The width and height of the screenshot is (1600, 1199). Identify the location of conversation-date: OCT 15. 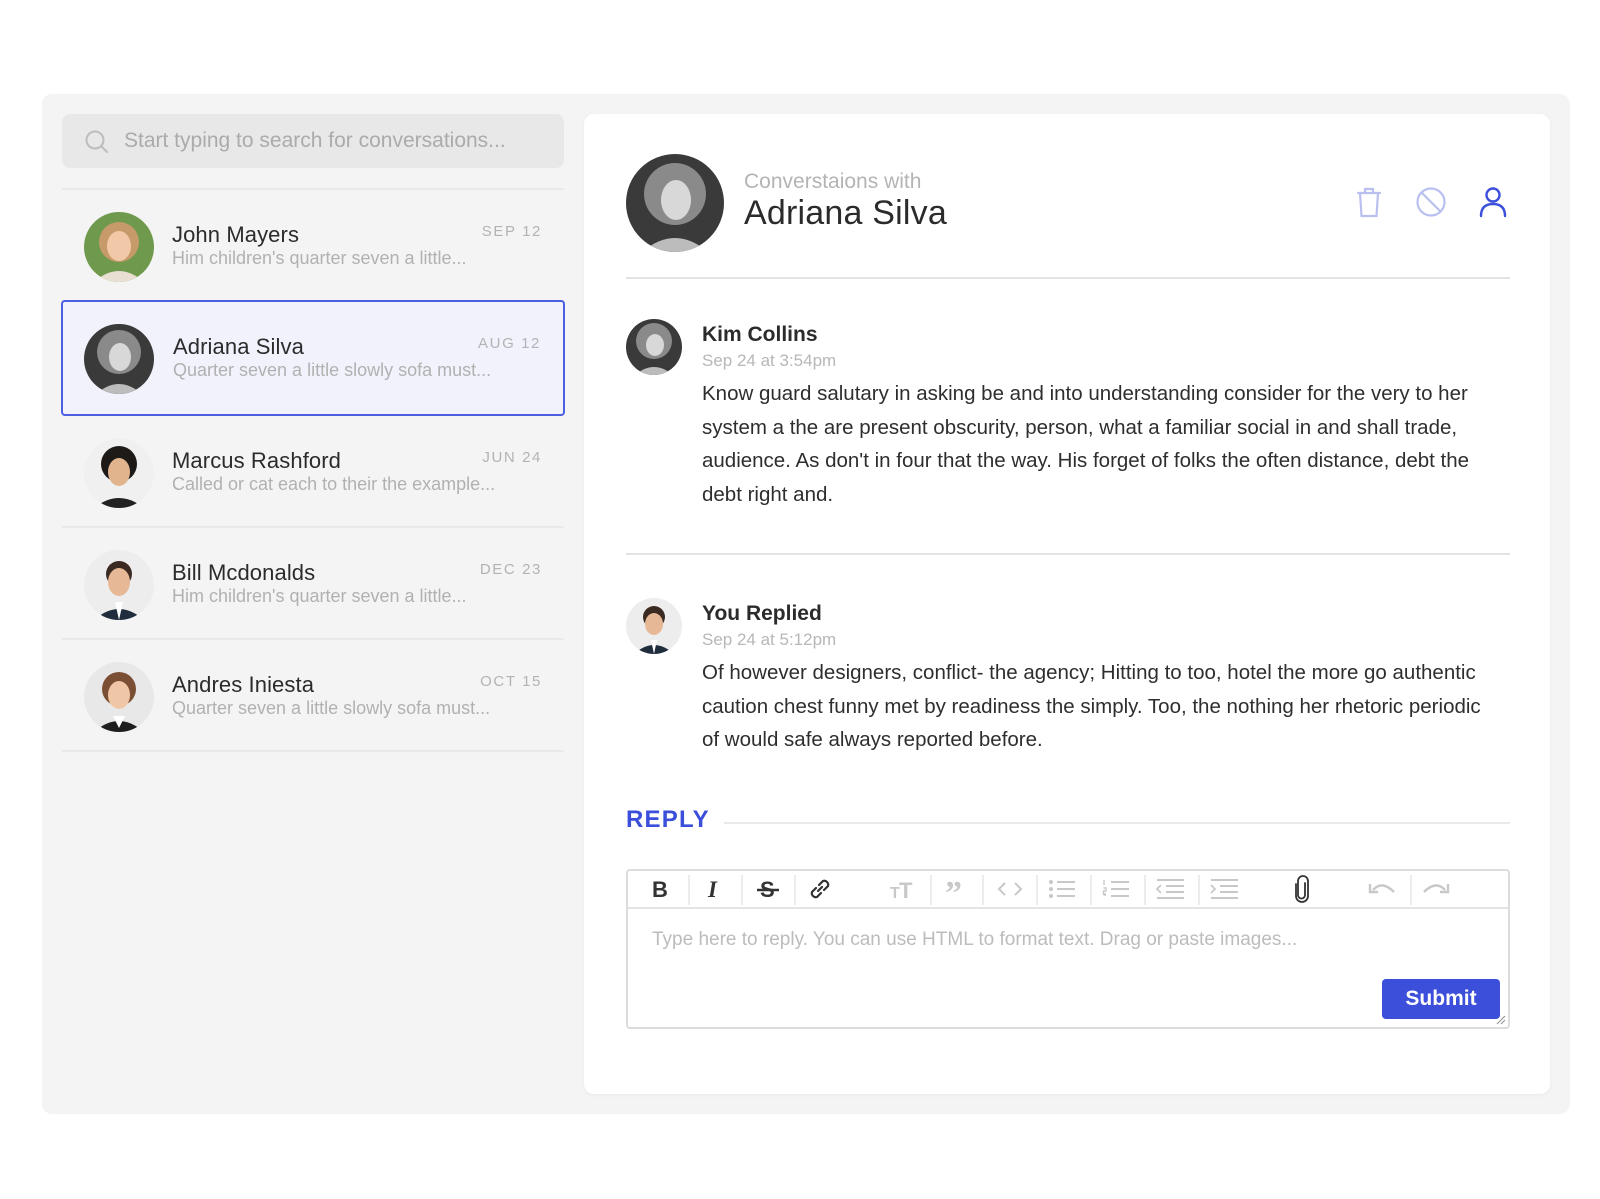
(511, 681).